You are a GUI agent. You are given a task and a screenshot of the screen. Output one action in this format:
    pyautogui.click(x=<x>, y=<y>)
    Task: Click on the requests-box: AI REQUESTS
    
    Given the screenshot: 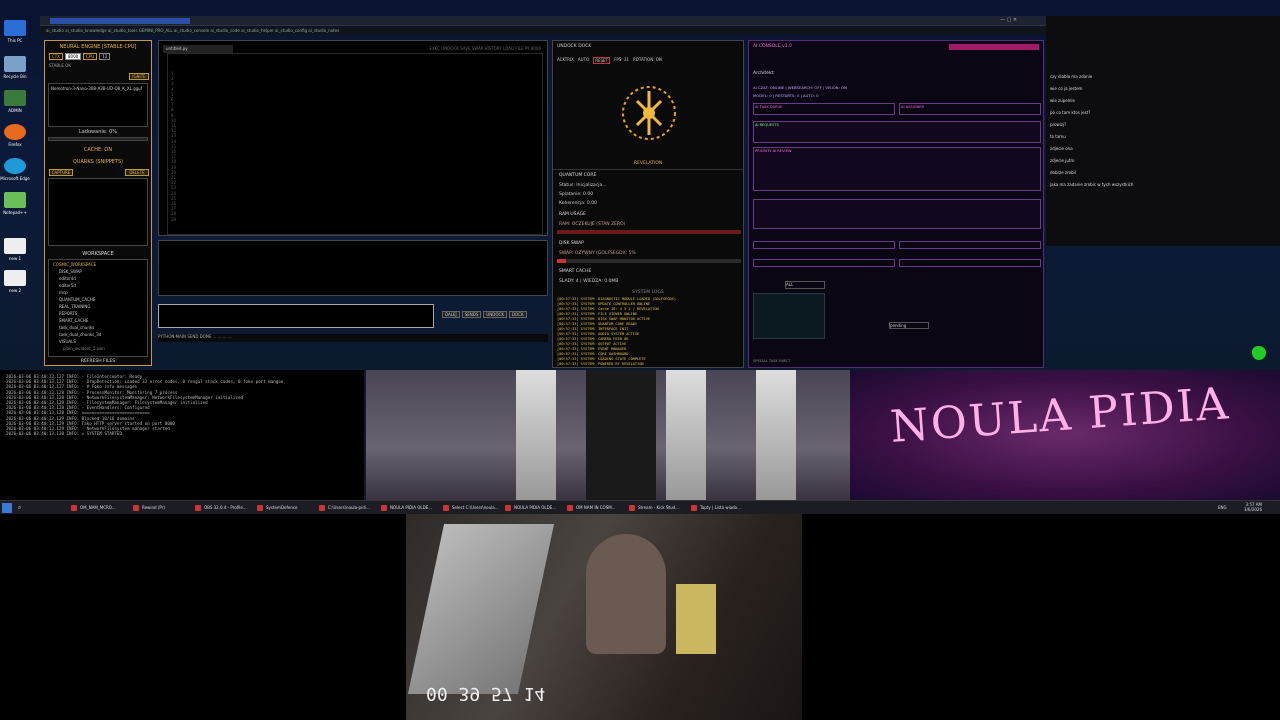 What is the action you would take?
    pyautogui.click(x=897, y=132)
    